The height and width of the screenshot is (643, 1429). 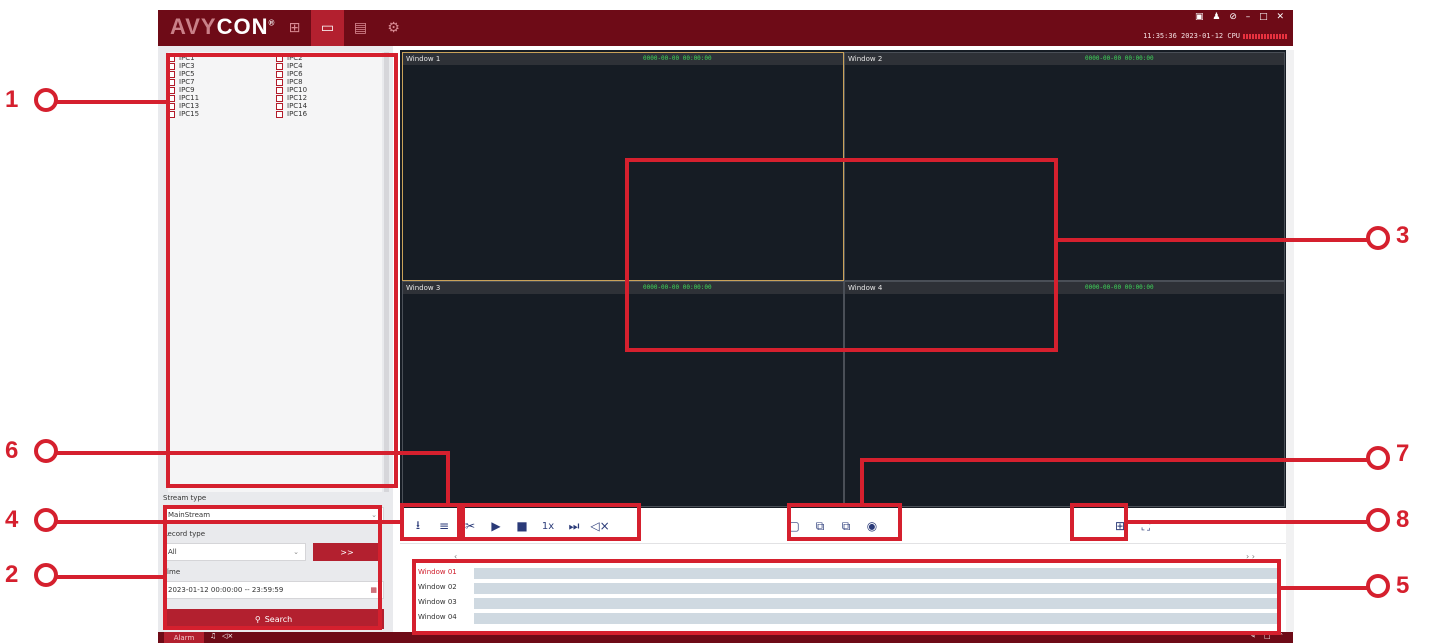 What do you see at coordinates (418, 526) in the screenshot?
I see `download-icon: ⭳` at bounding box center [418, 526].